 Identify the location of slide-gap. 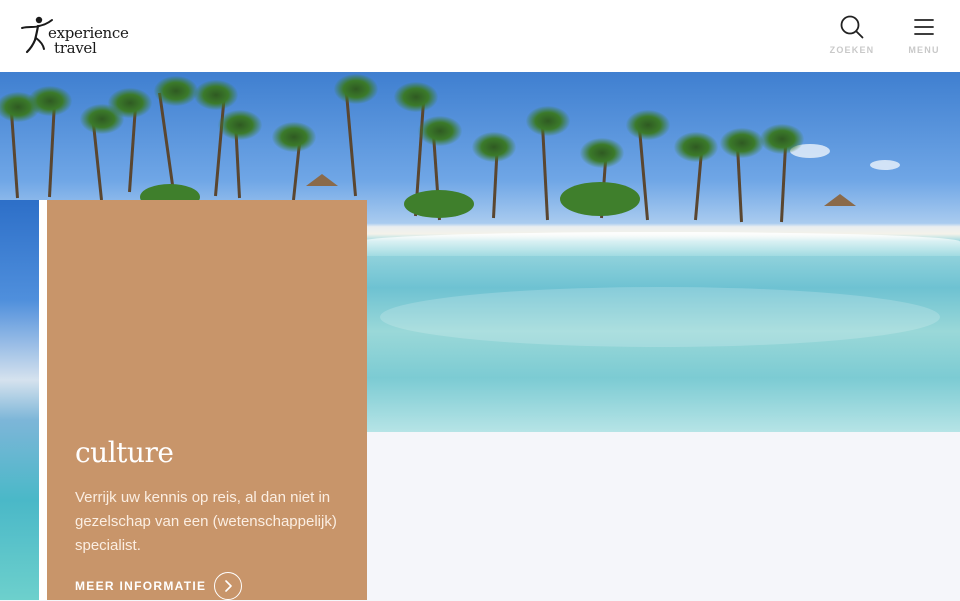
(43, 400).